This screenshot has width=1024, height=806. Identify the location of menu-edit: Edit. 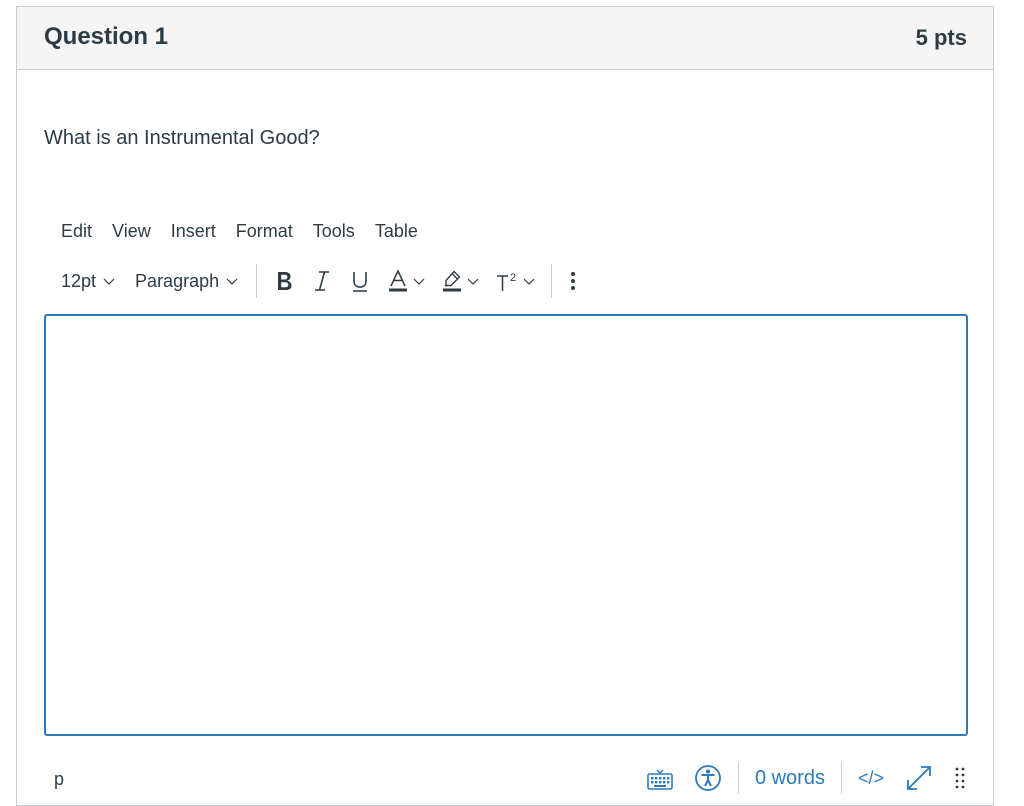
(76, 231).